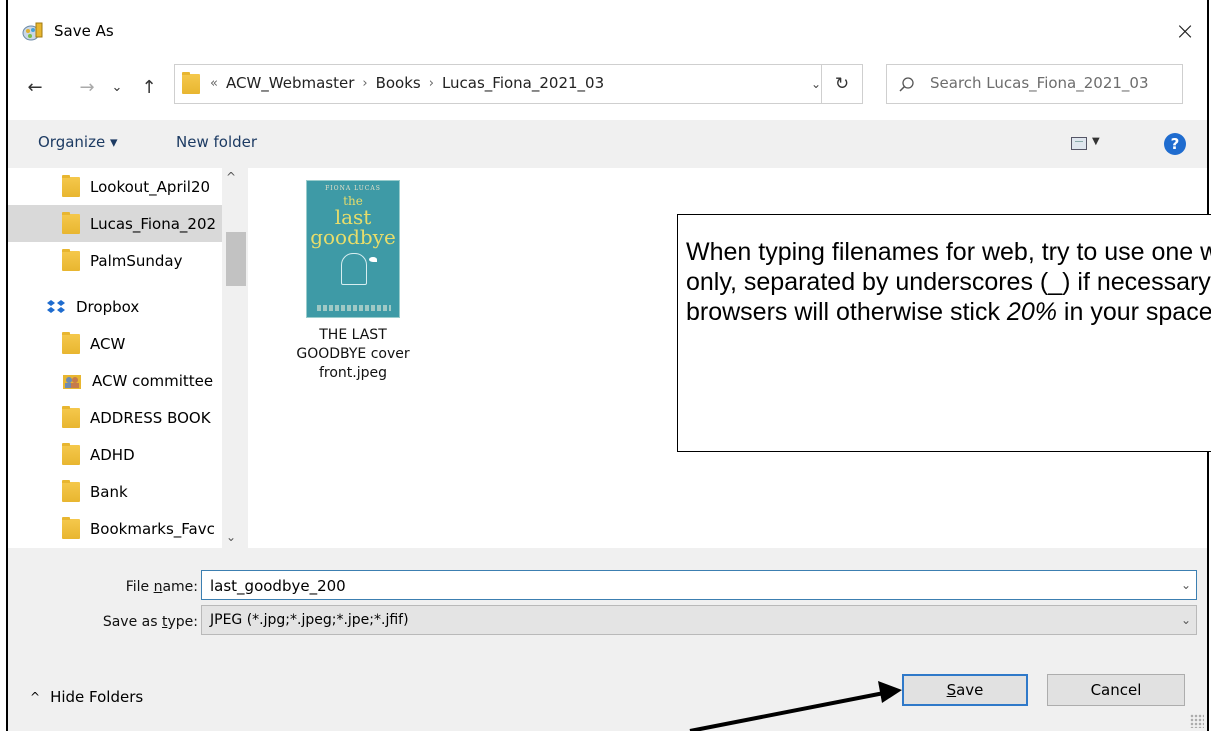  What do you see at coordinates (216, 142) in the screenshot?
I see `new-folder-button: New folder` at bounding box center [216, 142].